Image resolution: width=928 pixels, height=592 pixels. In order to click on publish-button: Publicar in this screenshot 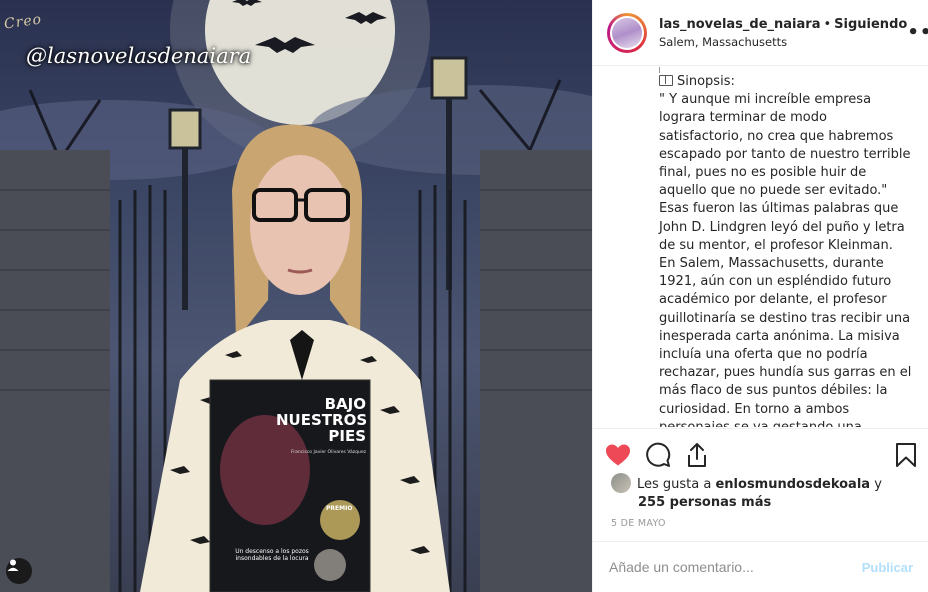, I will do `click(887, 567)`.